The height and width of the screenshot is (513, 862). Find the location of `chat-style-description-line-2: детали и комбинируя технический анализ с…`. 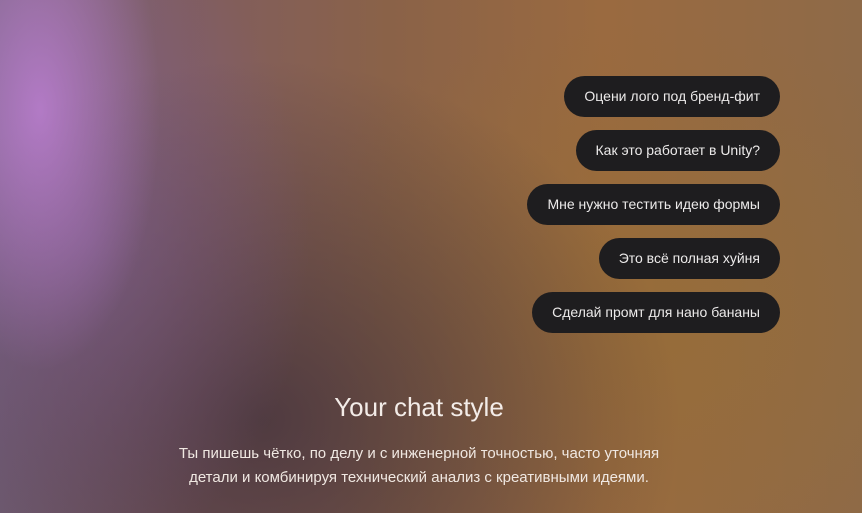

chat-style-description-line-2: детали и комбинируя технический анализ с… is located at coordinates (419, 477).